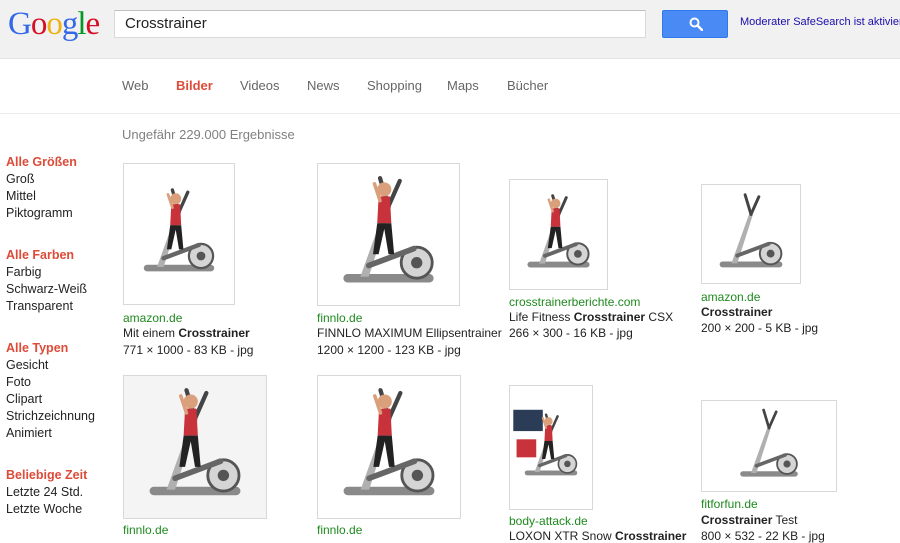 The height and width of the screenshot is (543, 900). Describe the element at coordinates (188, 350) in the screenshot. I see `result-meta: 771 × 1000 - 83 KB - jpg` at that location.